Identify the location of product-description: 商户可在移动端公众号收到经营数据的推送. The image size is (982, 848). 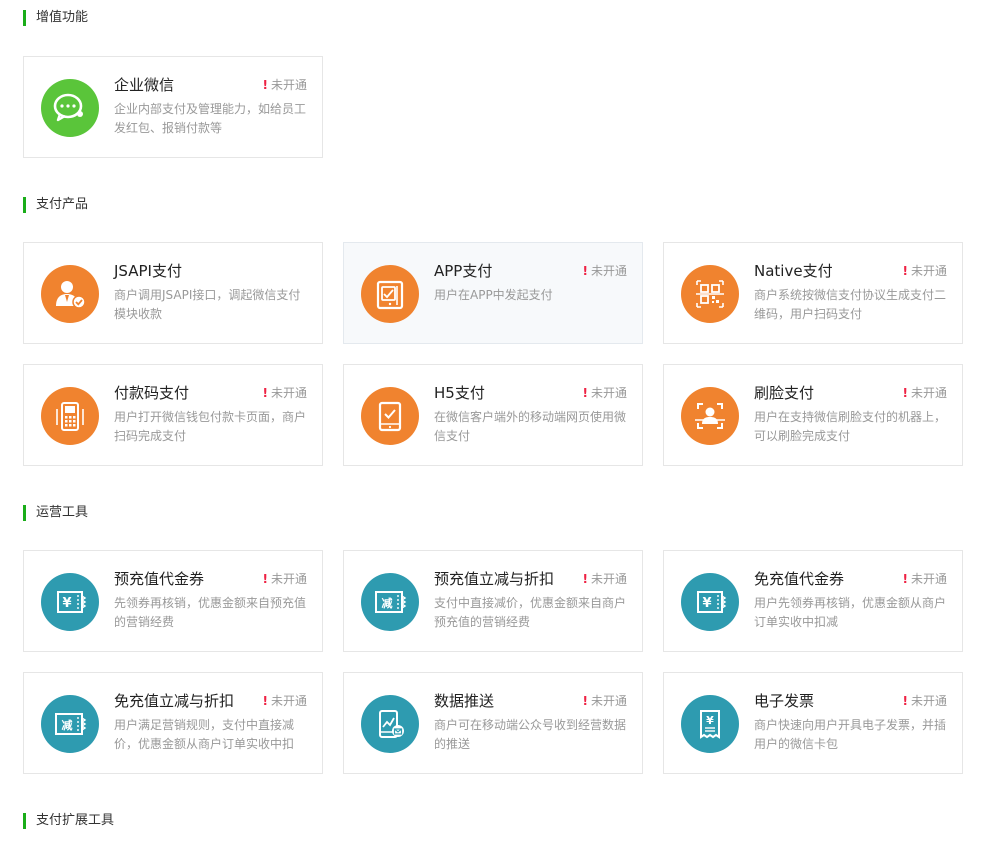
(530, 734).